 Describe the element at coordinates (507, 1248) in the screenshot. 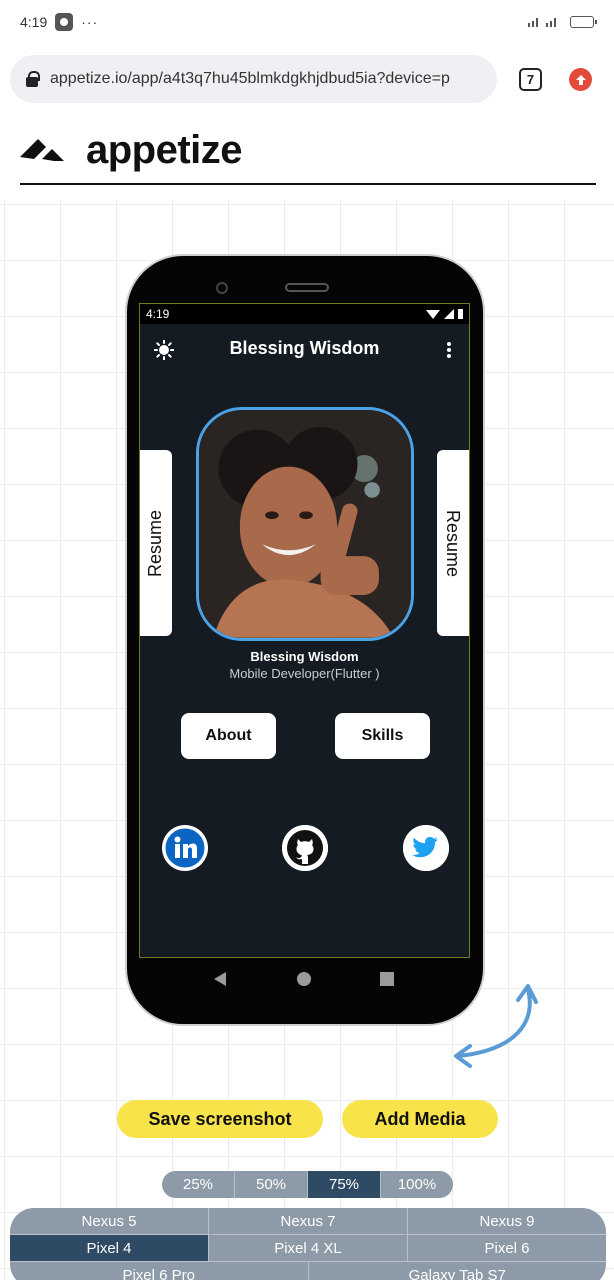

I see `device-option-pixel-6: Pixel 6` at that location.